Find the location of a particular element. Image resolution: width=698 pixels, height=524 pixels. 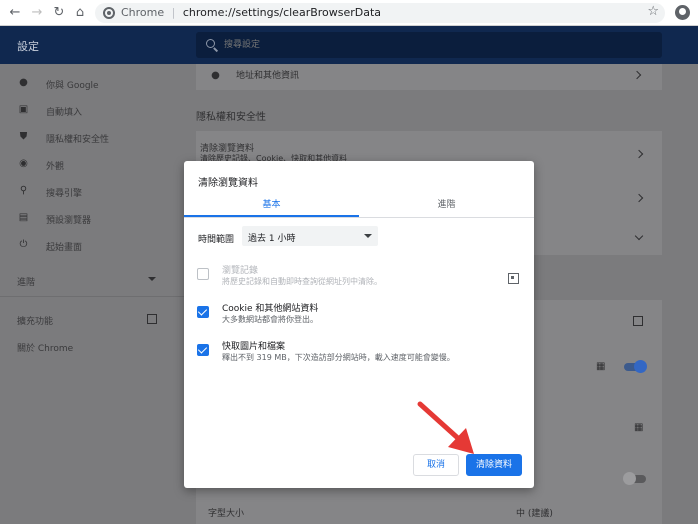

sidebar-item-label: 外觀 is located at coordinates (55, 167).